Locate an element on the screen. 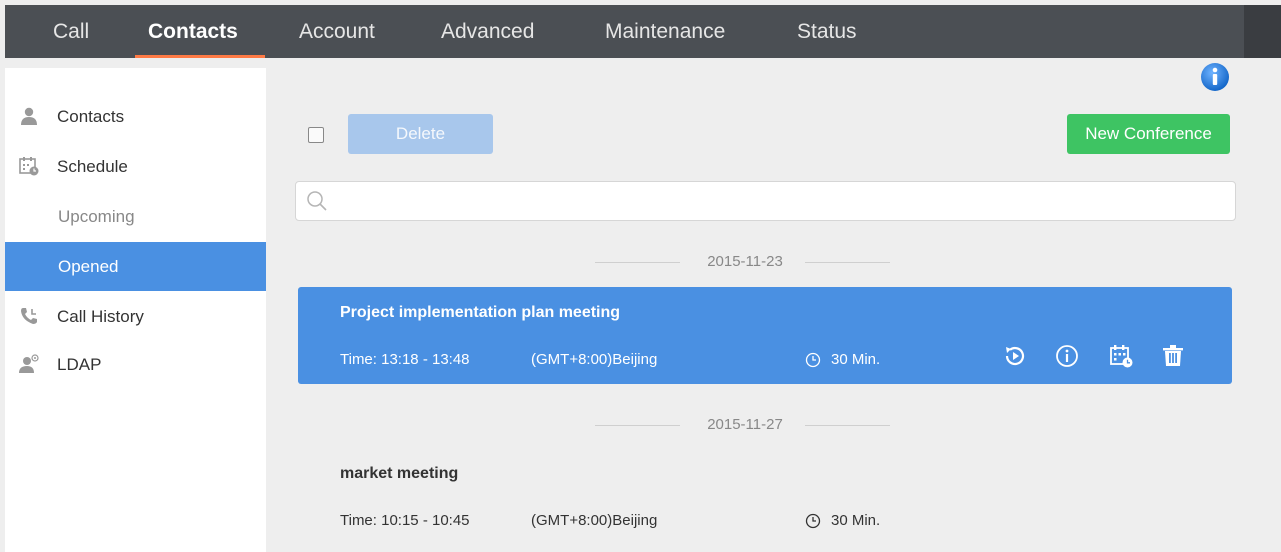  sidebar-item-opened: Opened is located at coordinates (135, 266).